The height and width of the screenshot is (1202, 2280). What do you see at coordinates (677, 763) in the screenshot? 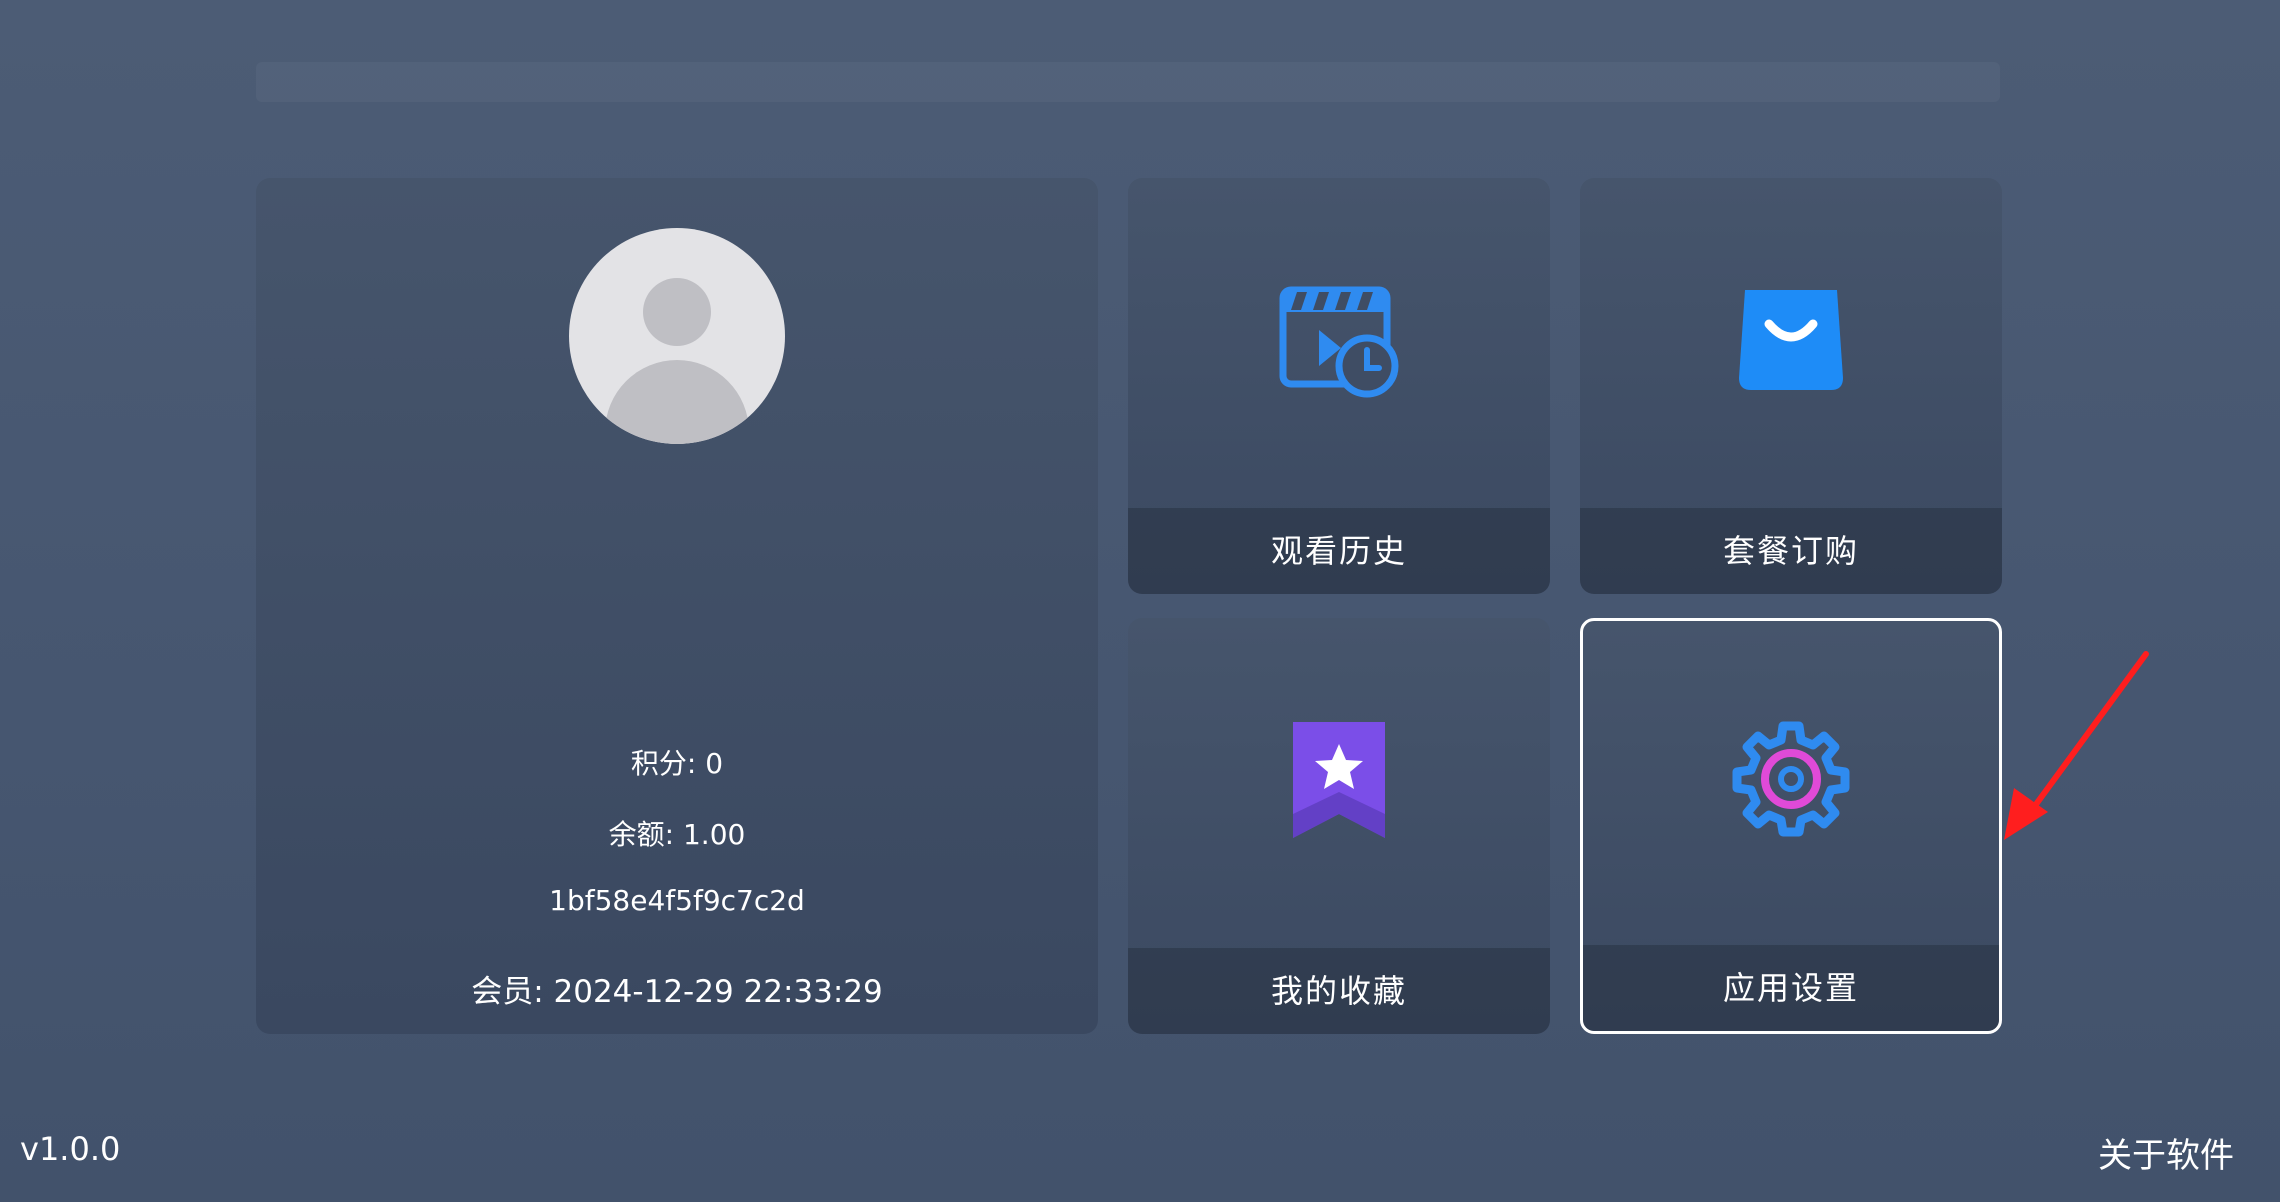
I see `points-text: 积分: 0` at bounding box center [677, 763].